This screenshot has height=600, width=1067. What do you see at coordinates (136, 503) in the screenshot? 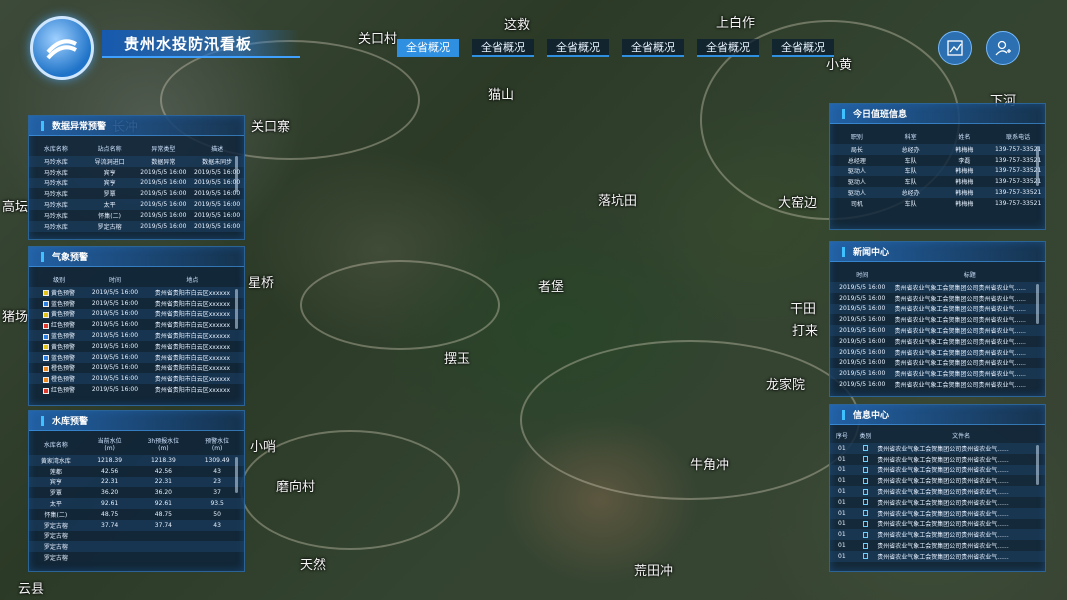
I see `table-row: 太平 92.61 92.61 93.5` at bounding box center [136, 503].